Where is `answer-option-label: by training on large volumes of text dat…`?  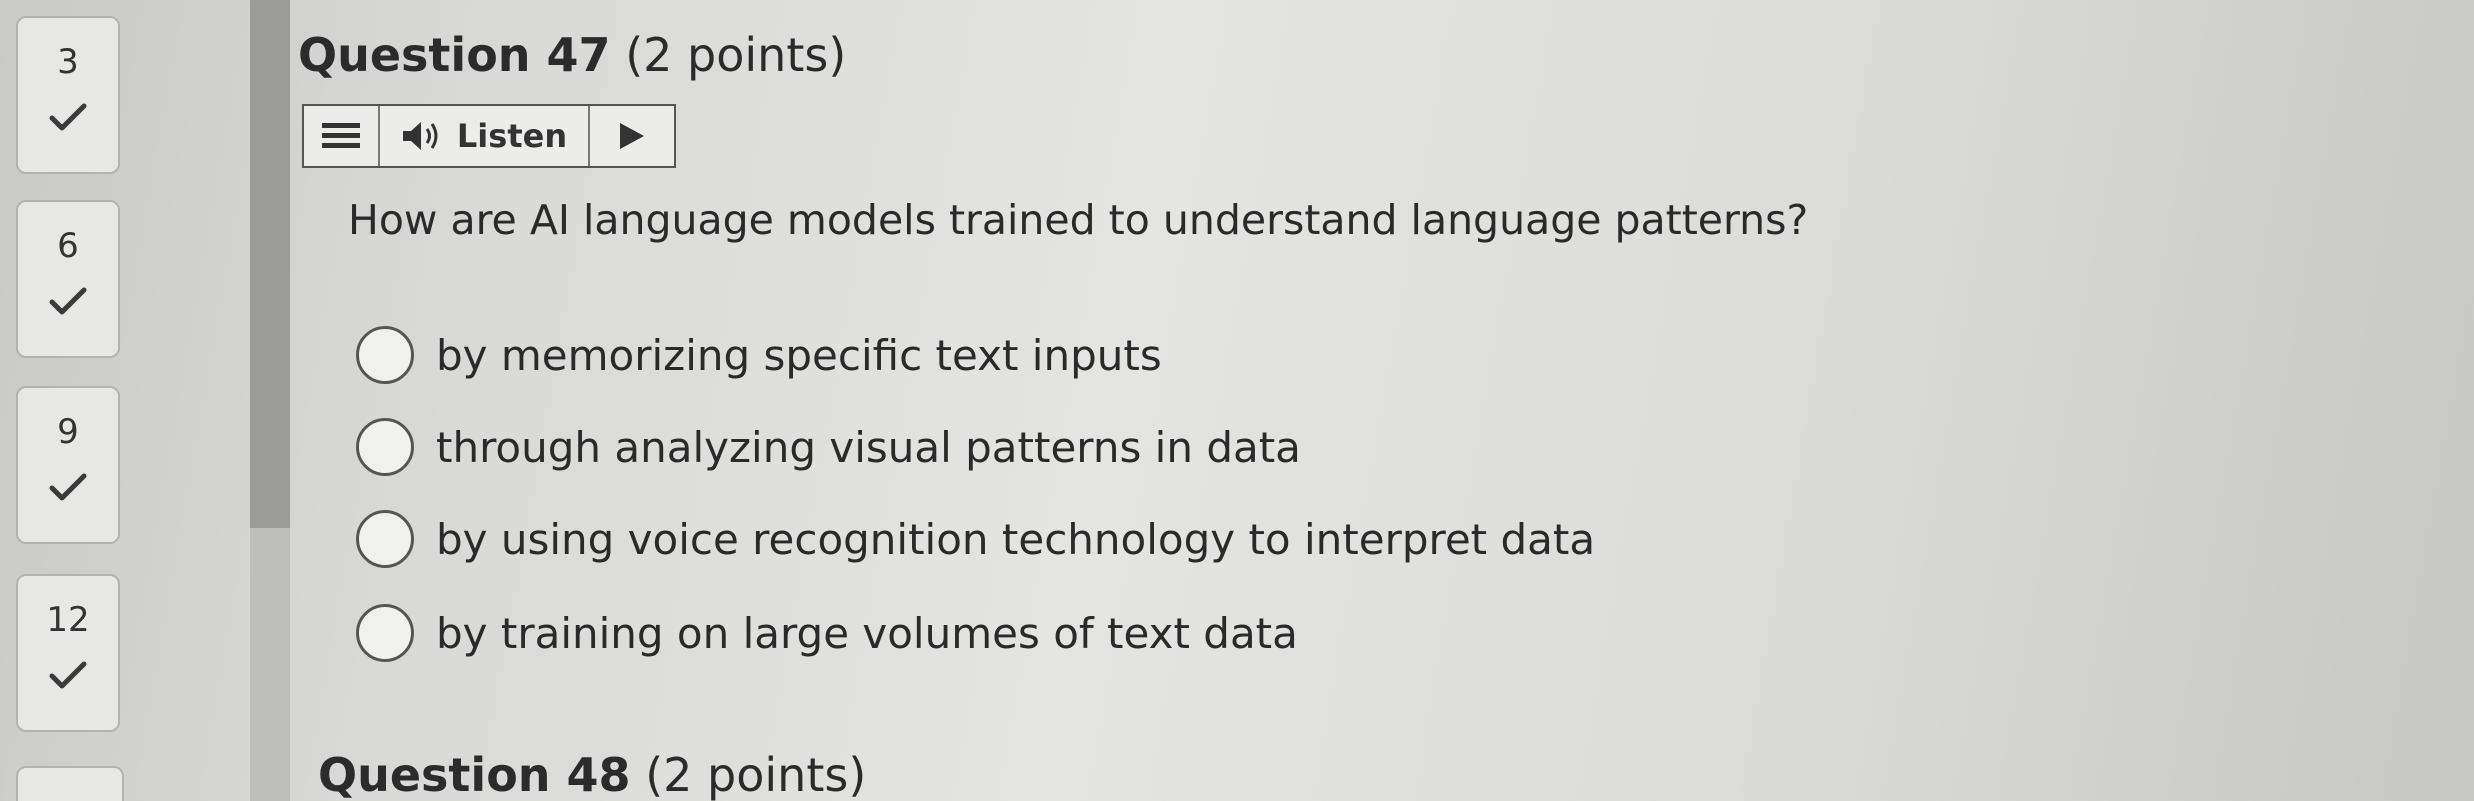 answer-option-label: by training on large volumes of text dat… is located at coordinates (867, 633).